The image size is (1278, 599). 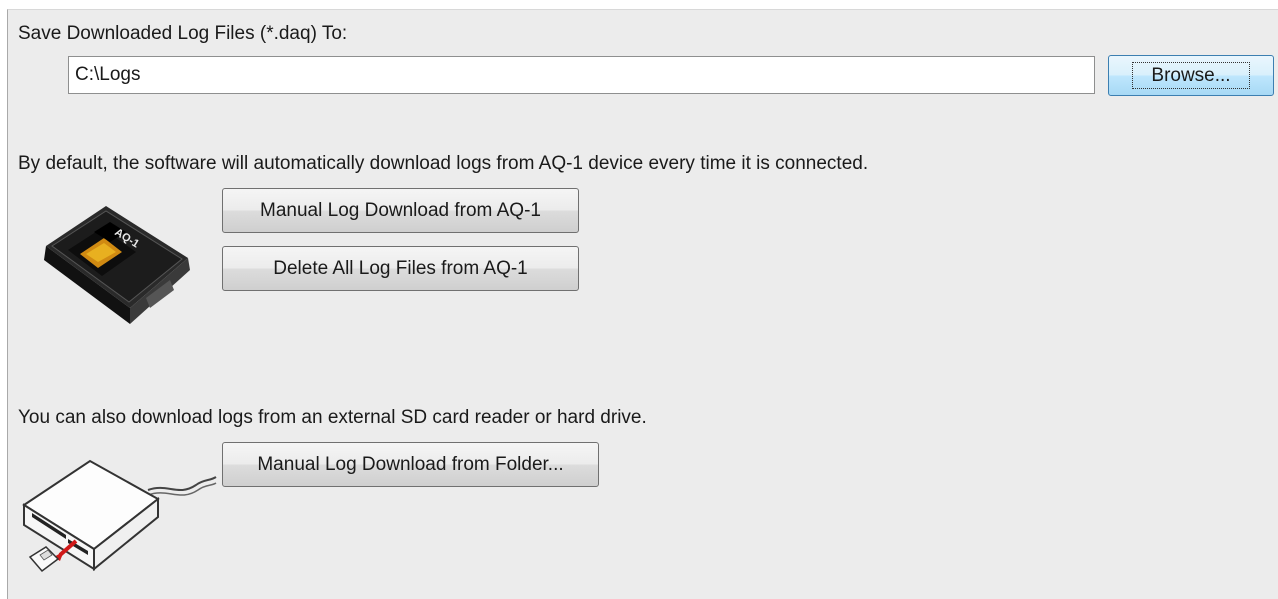 What do you see at coordinates (400, 268) in the screenshot?
I see `delete-logs-aq1-button: Delete All Log Files from AQ-1` at bounding box center [400, 268].